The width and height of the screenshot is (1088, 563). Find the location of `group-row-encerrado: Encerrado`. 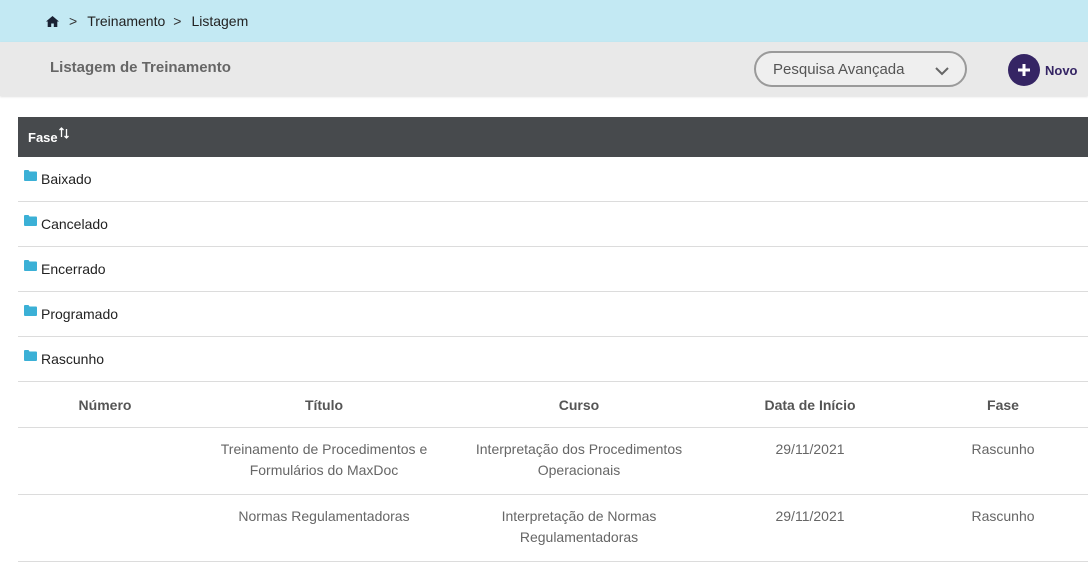

group-row-encerrado: Encerrado is located at coordinates (553, 269).